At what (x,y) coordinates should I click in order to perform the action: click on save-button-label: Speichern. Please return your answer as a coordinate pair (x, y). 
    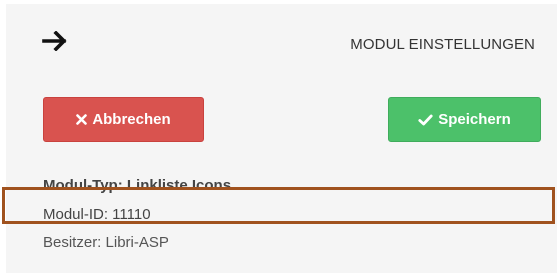
    Looking at the image, I should click on (474, 119).